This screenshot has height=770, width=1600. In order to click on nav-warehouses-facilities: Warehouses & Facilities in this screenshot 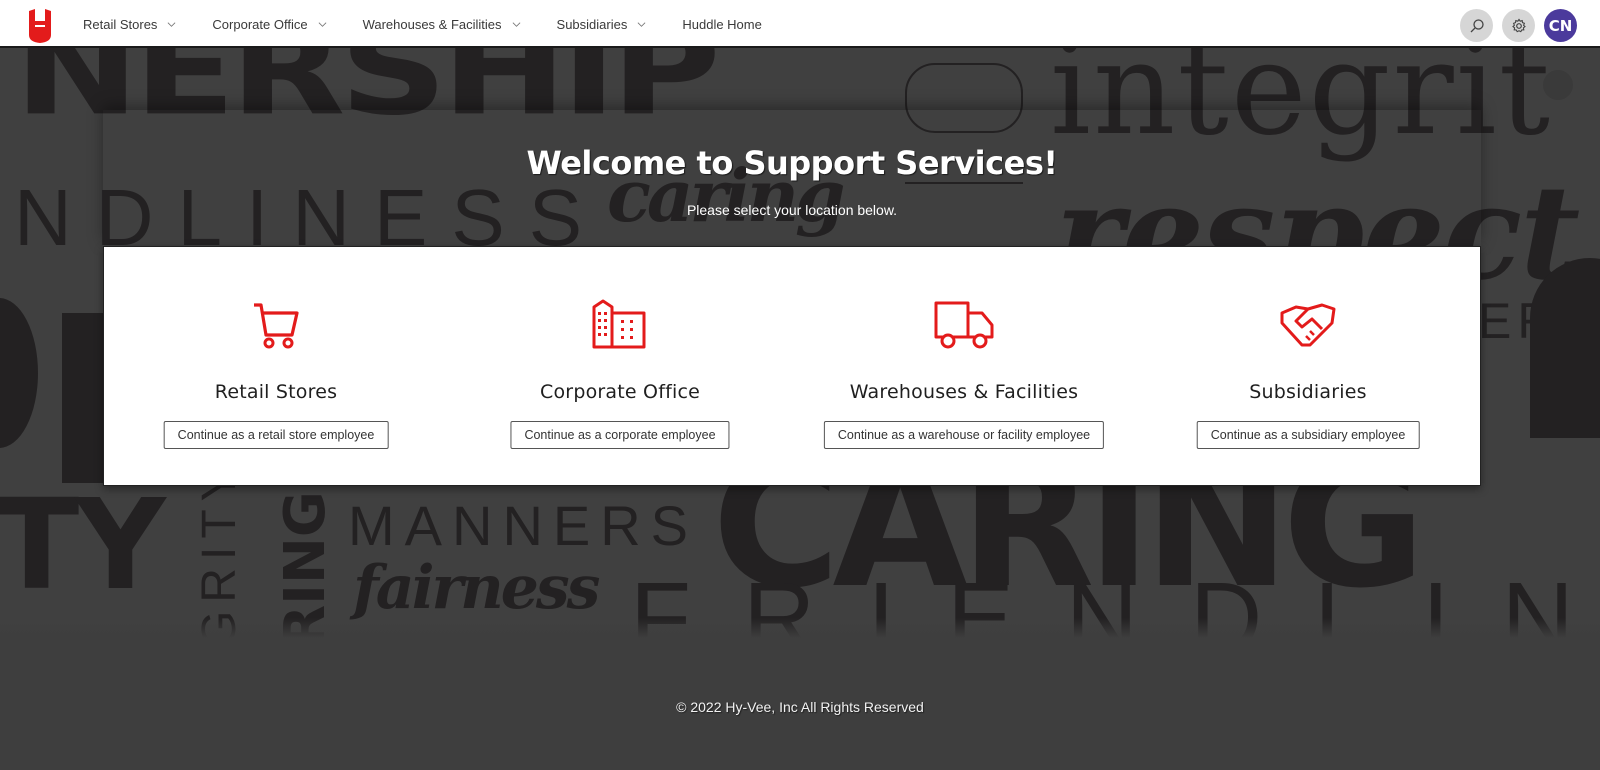, I will do `click(442, 24)`.